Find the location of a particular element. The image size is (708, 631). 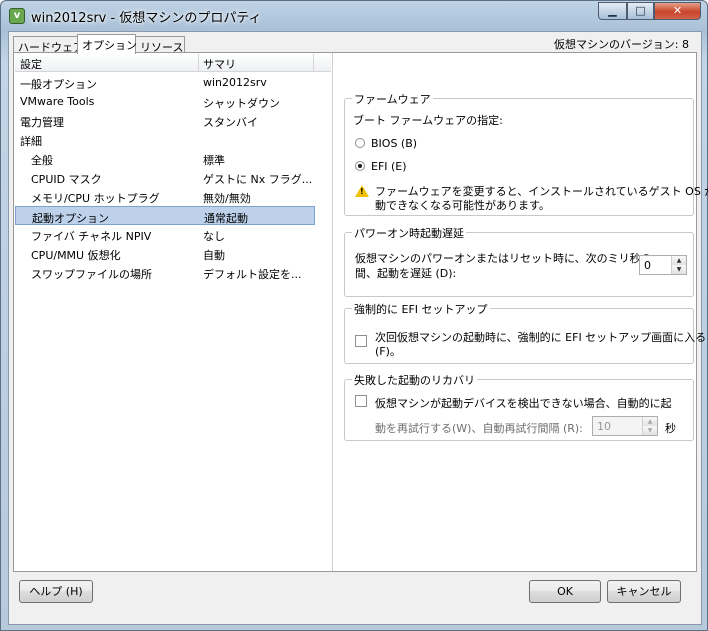

setting-summary: 無効/無効 is located at coordinates (227, 198).